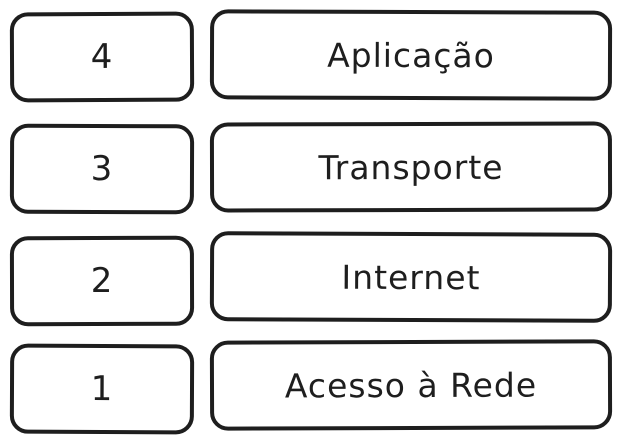  I want to click on layer-number-box: 1, so click(102, 389).